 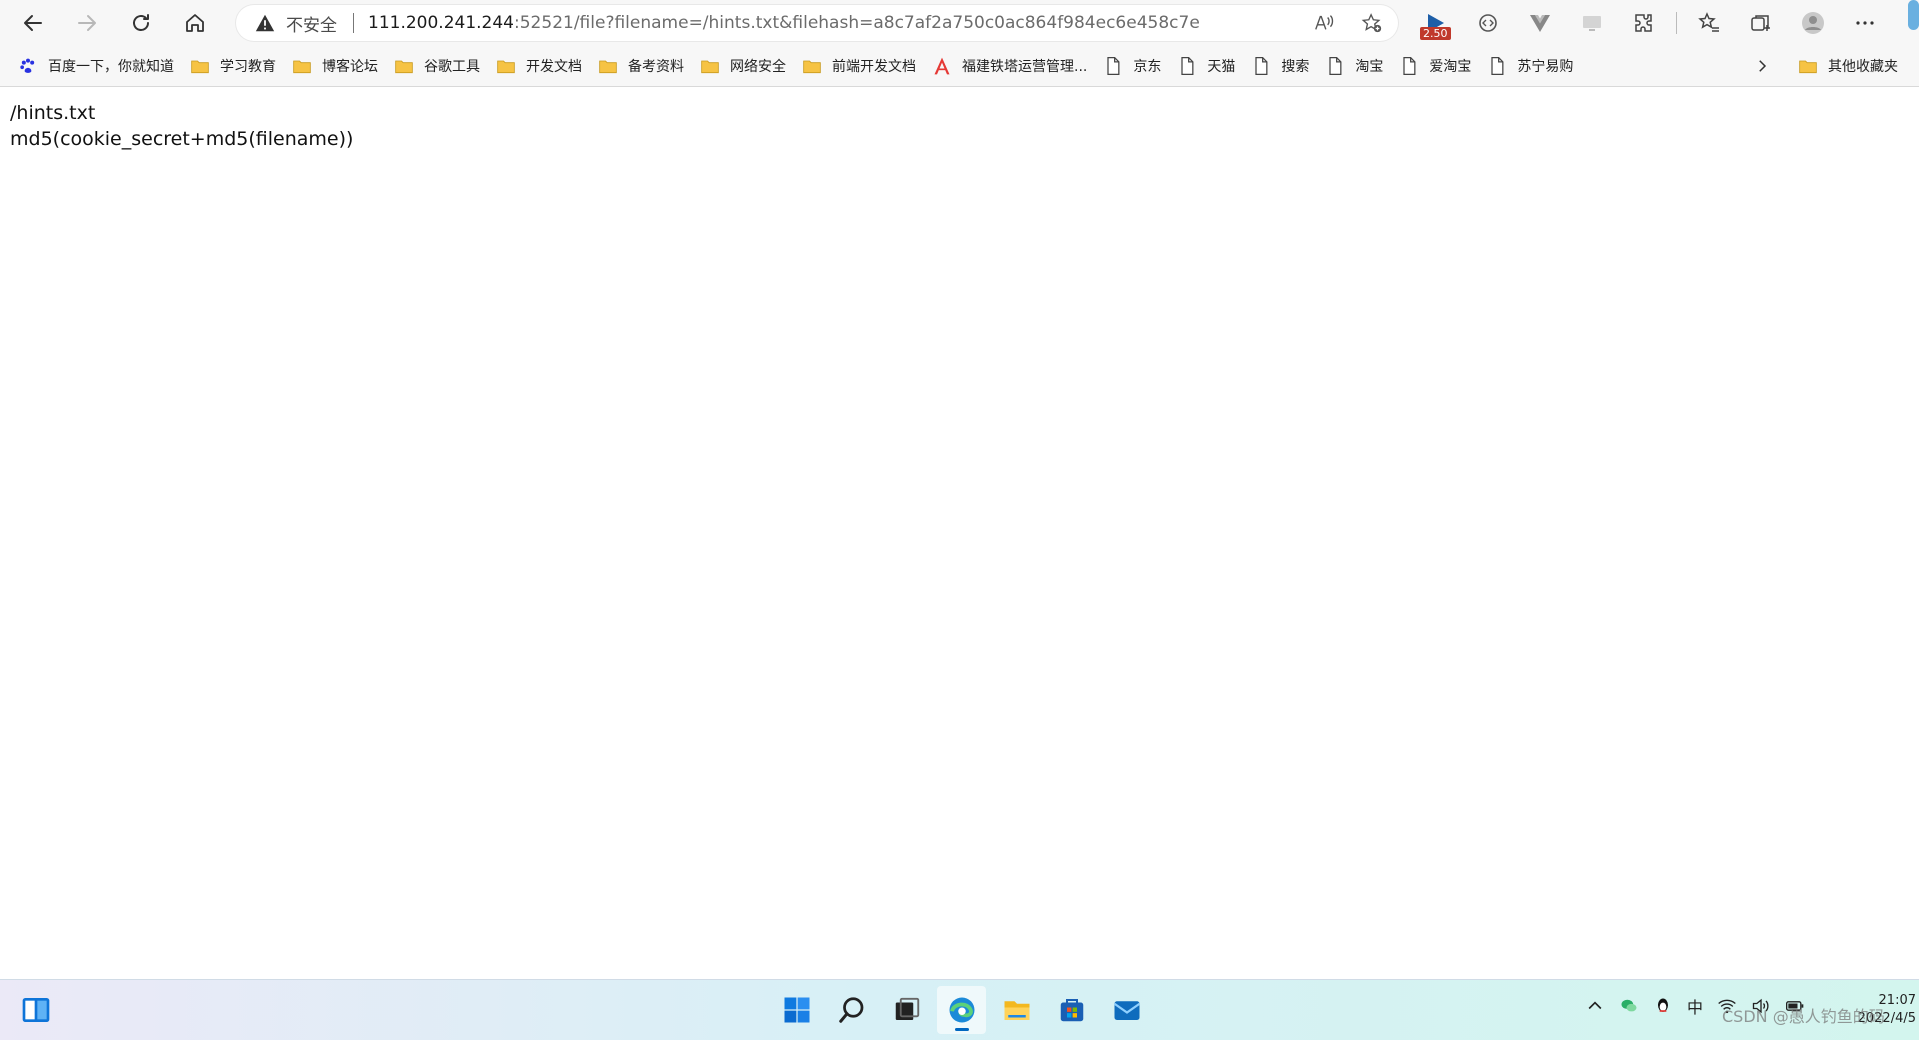 What do you see at coordinates (27, 65) in the screenshot?
I see `paw-icon` at bounding box center [27, 65].